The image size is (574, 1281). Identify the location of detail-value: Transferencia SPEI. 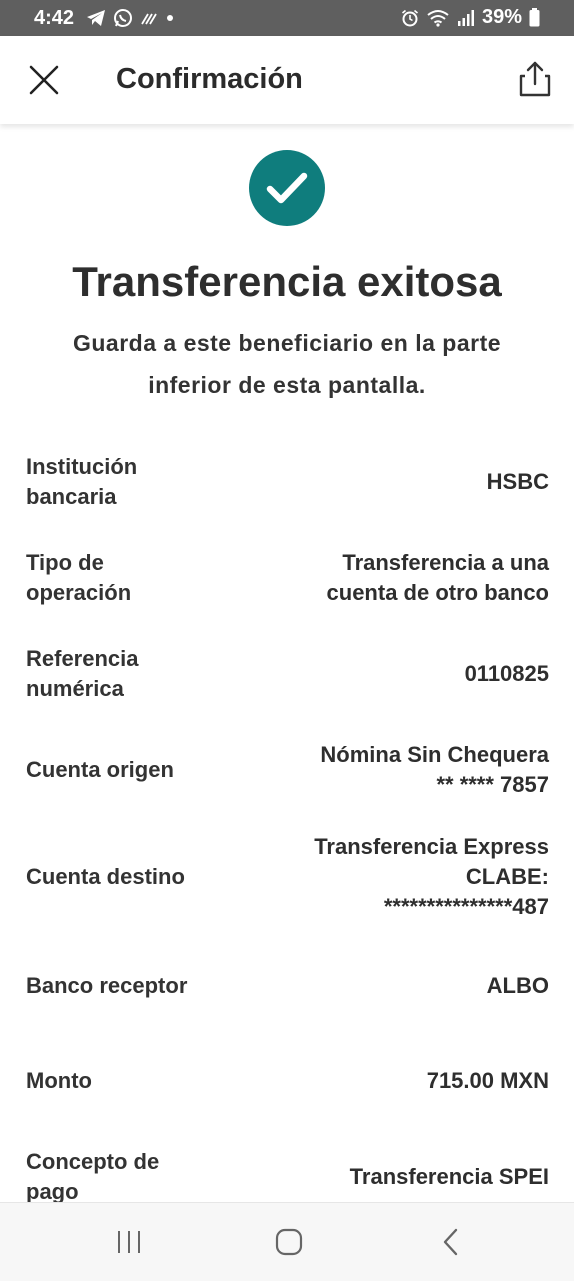
(399, 1177).